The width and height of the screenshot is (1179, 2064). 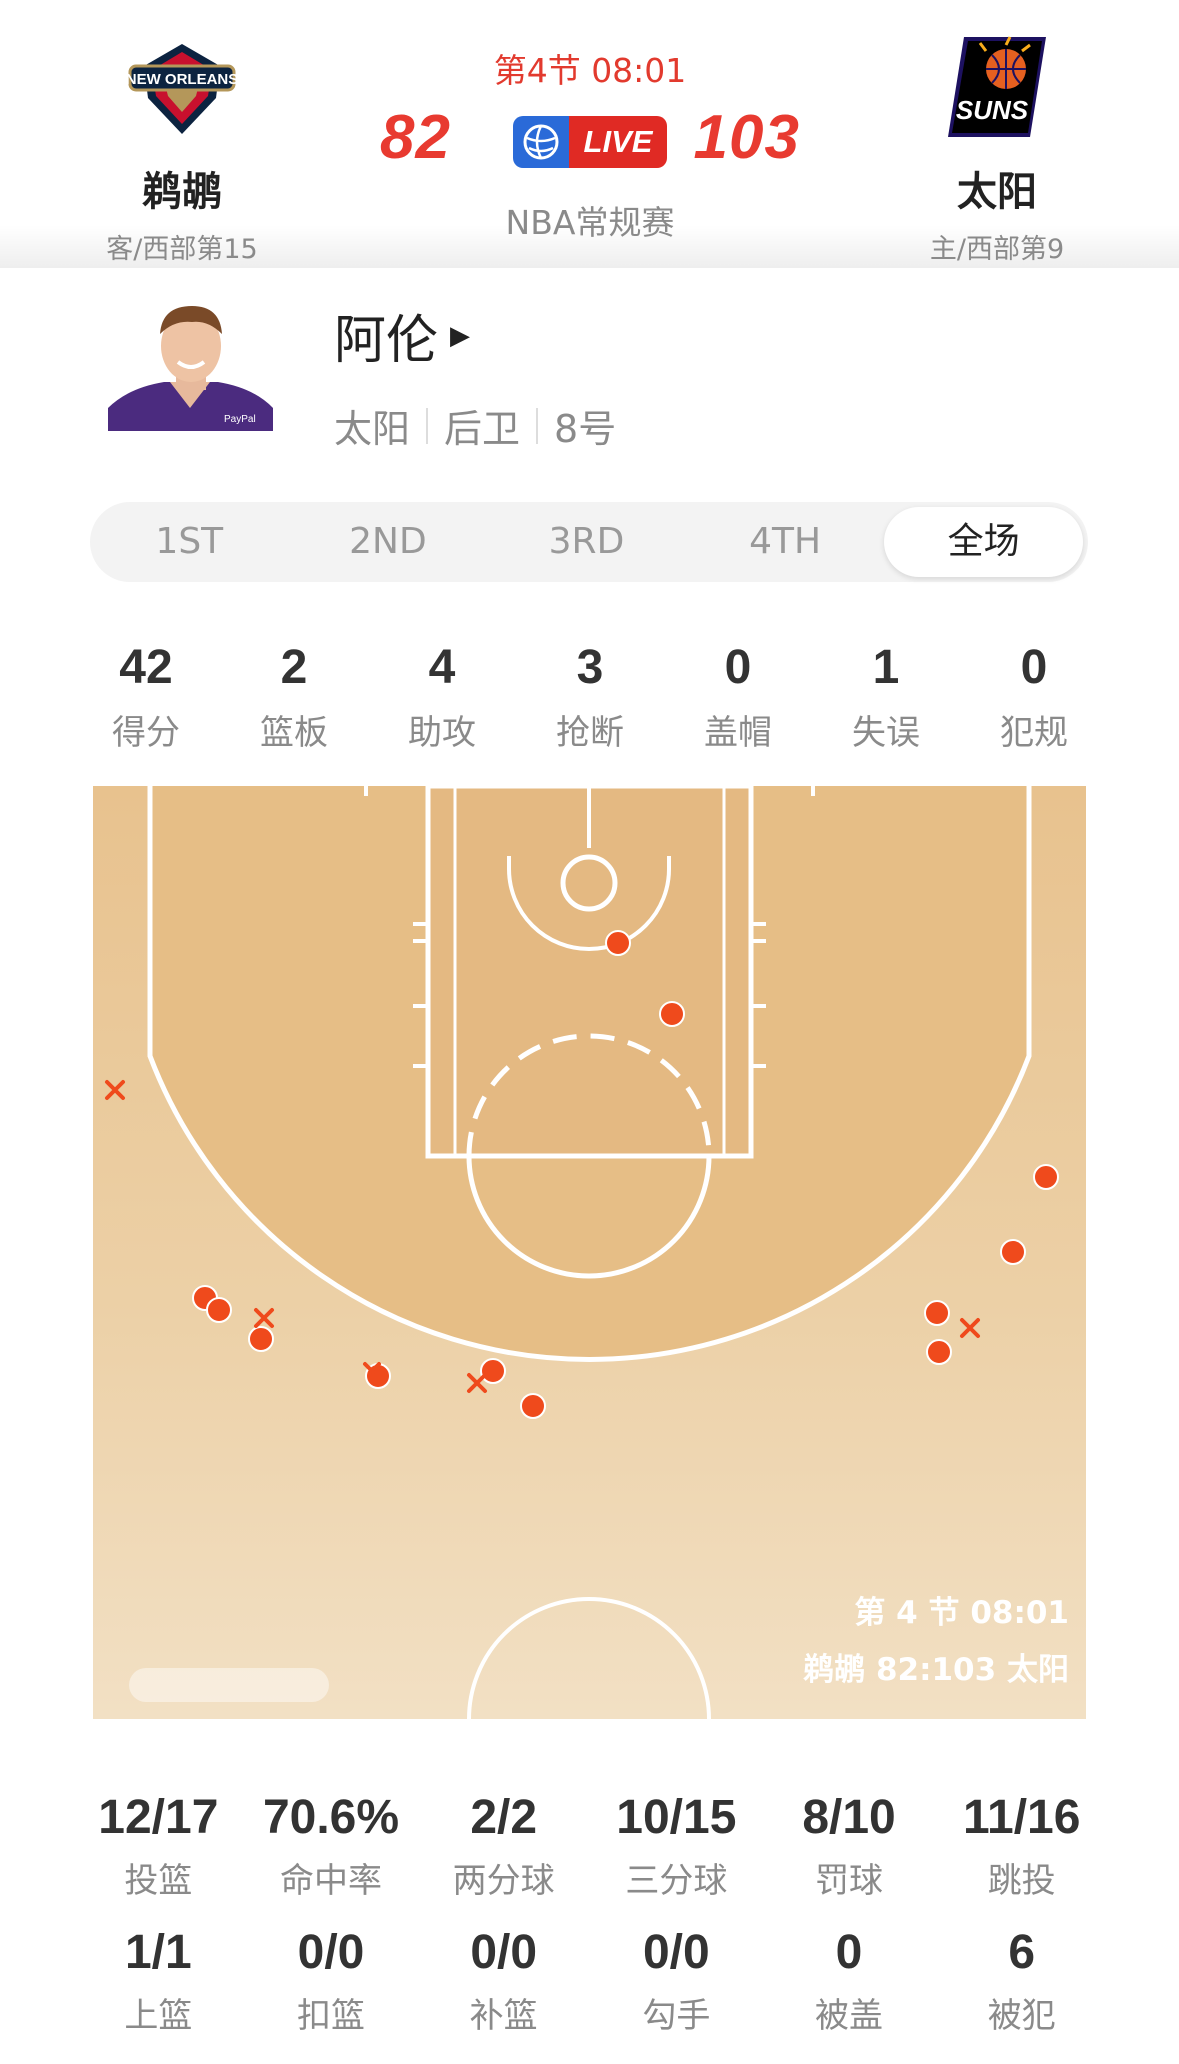 What do you see at coordinates (936, 1670) in the screenshot?
I see `overlay-score: 鹈鹕 82:103 太阳` at bounding box center [936, 1670].